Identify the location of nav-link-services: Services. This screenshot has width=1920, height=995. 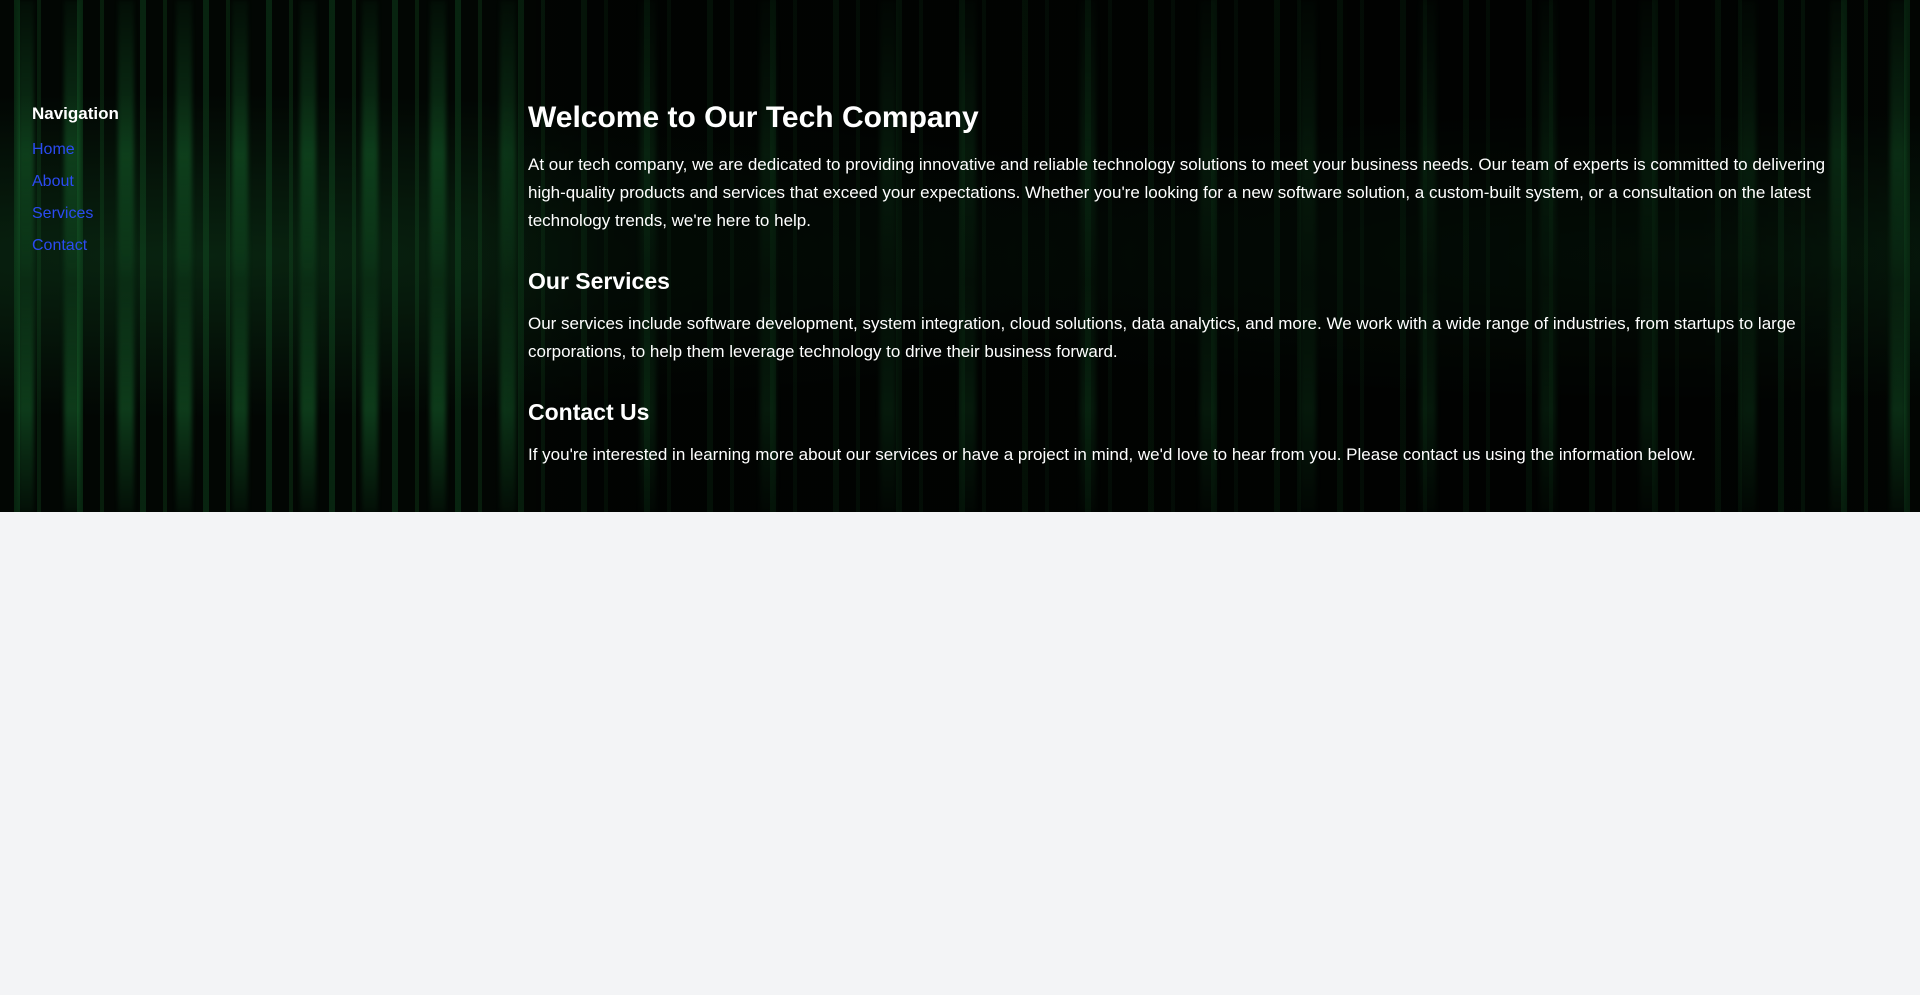
(62, 213).